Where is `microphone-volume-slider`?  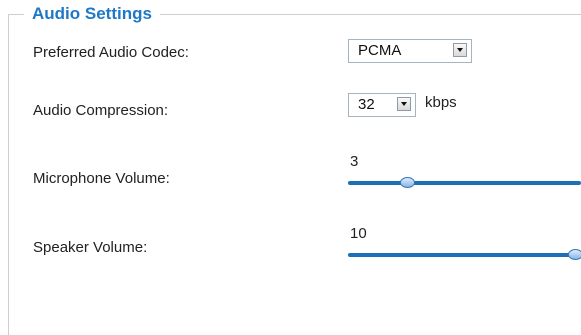
microphone-volume-slider is located at coordinates (464, 182).